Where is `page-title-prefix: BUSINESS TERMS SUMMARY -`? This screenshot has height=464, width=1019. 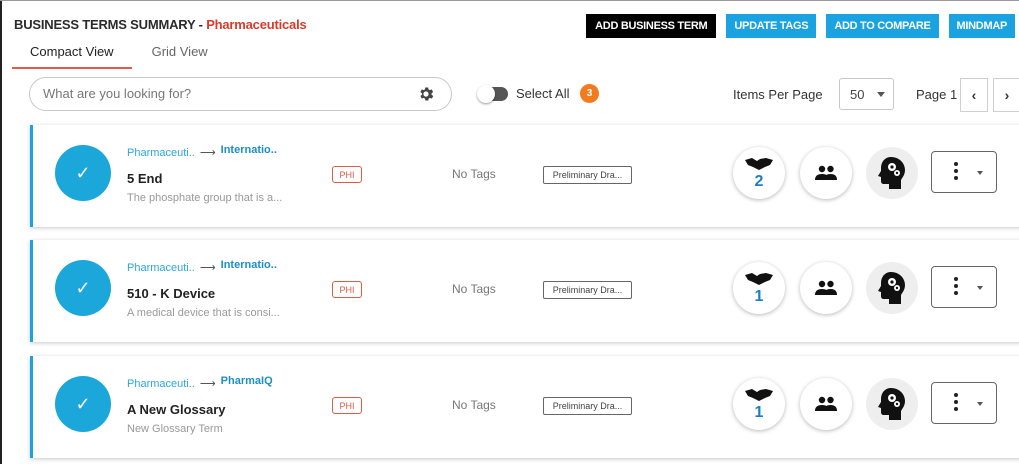 page-title-prefix: BUSINESS TERMS SUMMARY - is located at coordinates (110, 24).